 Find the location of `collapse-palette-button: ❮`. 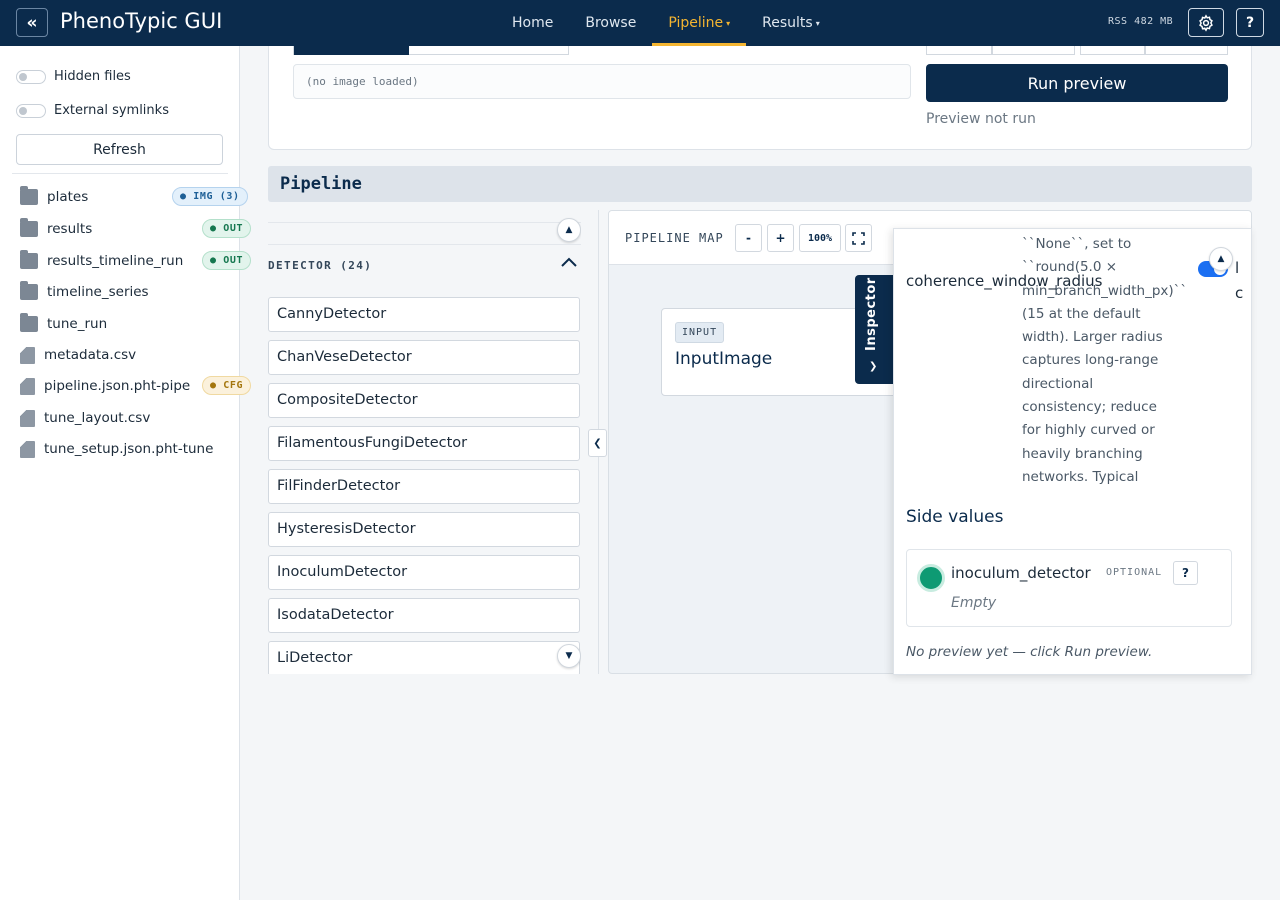

collapse-palette-button: ❮ is located at coordinates (597, 443).